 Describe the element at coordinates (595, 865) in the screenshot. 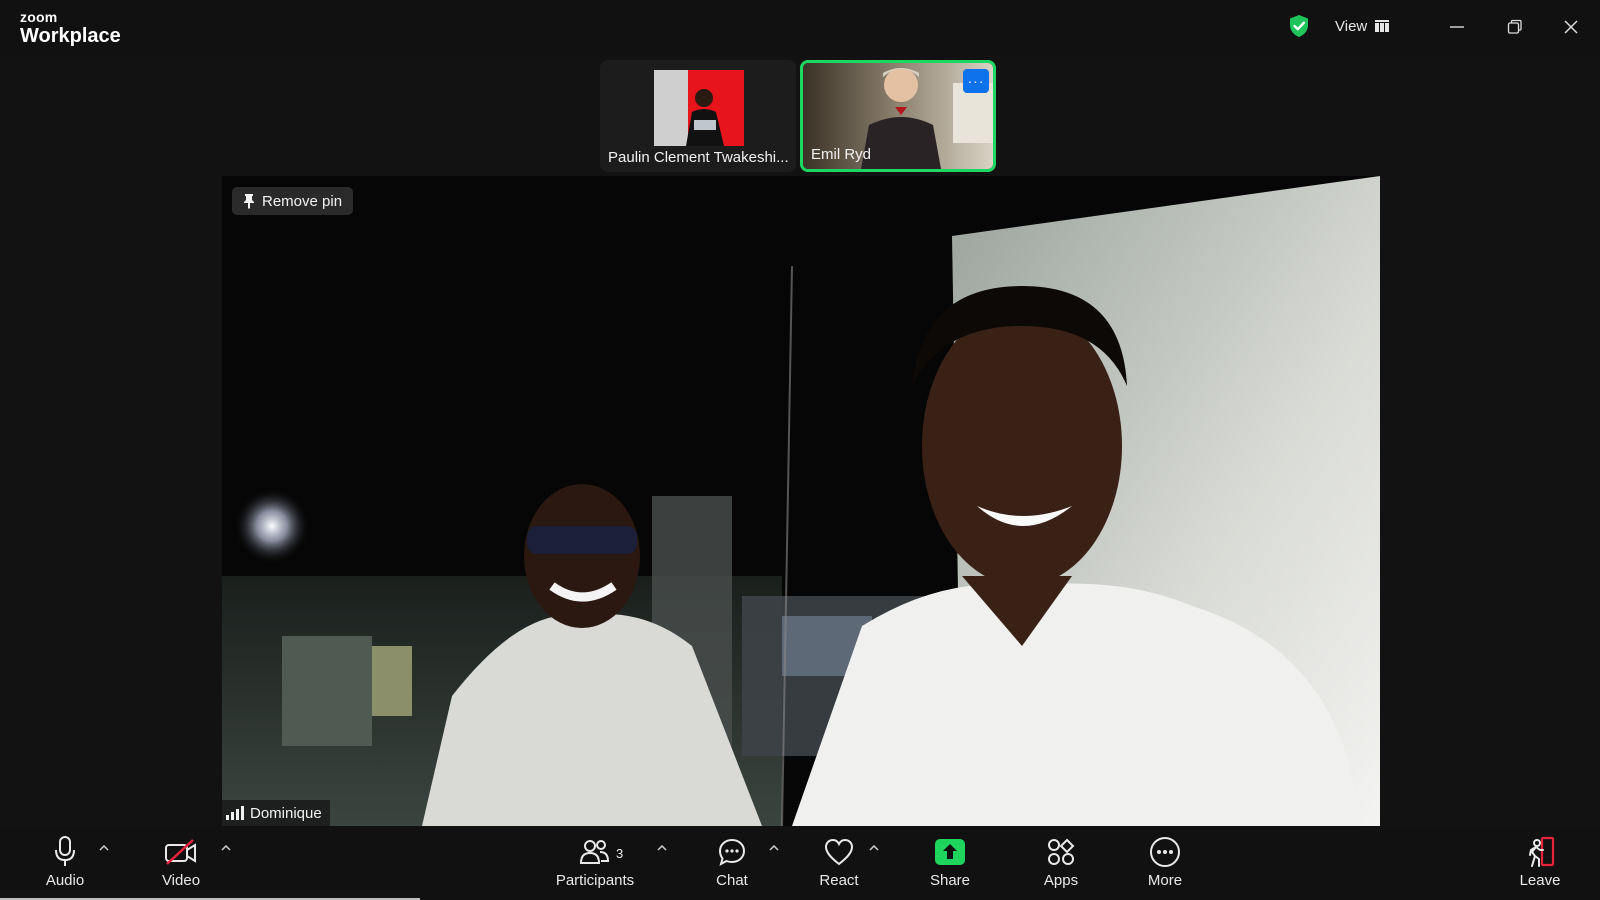

I see `participants-button: Participants` at that location.